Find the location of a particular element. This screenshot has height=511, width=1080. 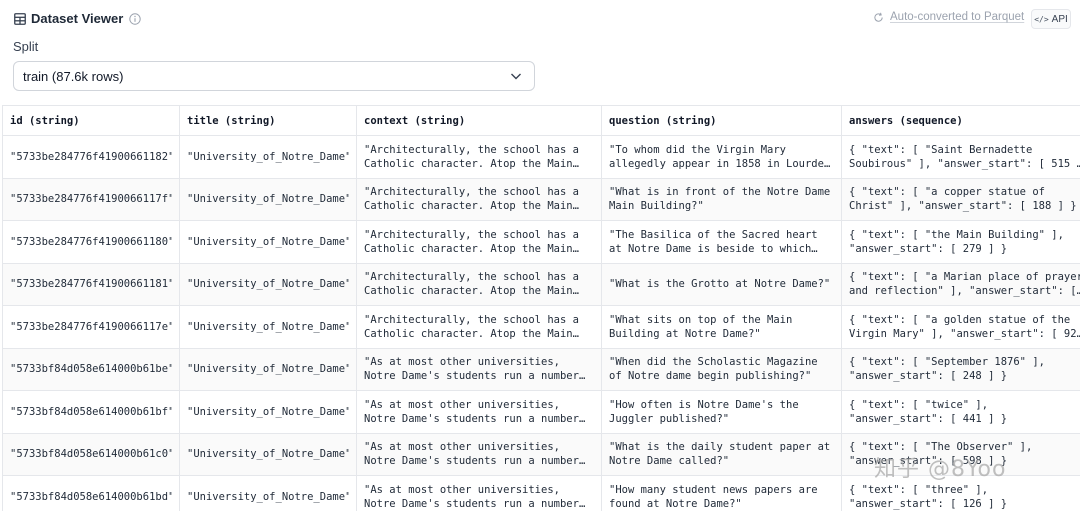

id-cell-text: "5733be284776f4190066117e" is located at coordinates (91, 326).